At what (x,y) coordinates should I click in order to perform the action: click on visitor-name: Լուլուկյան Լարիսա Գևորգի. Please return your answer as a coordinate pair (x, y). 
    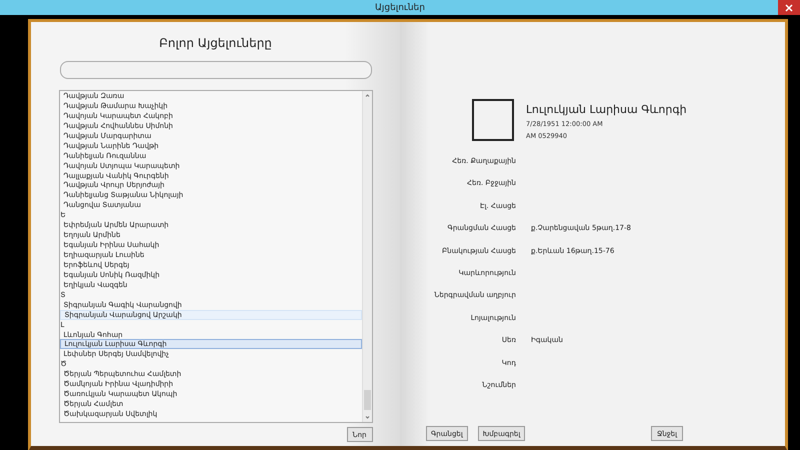
    Looking at the image, I should click on (606, 109).